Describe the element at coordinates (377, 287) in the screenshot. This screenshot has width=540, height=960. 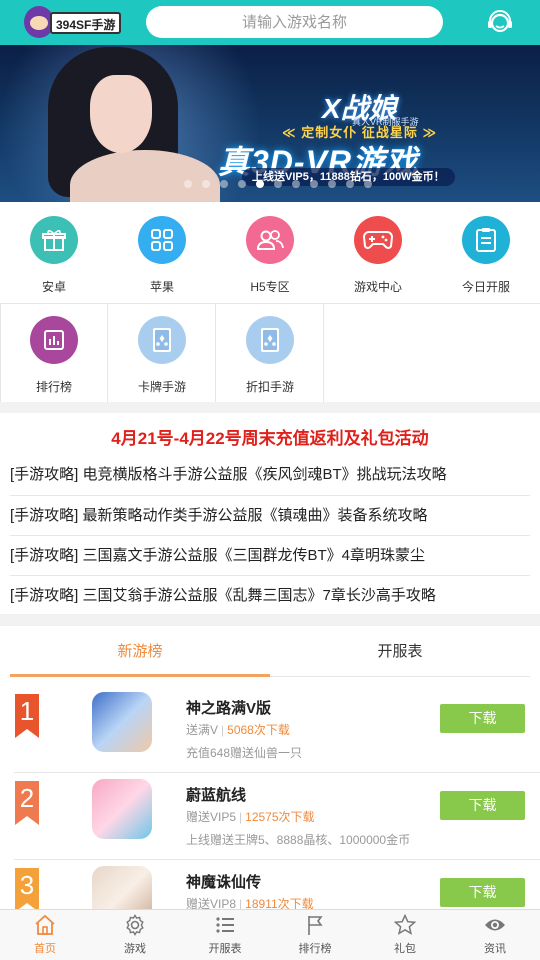
I see `category-label: 游戏中心` at that location.